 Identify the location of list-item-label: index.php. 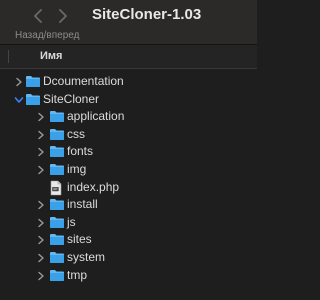
(93, 186).